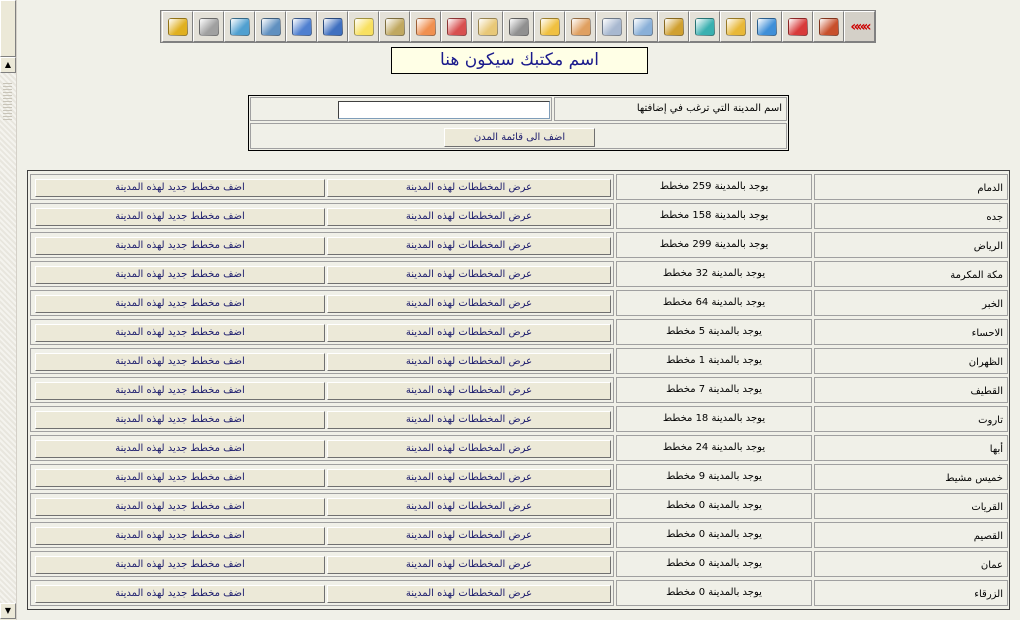 This screenshot has width=1020, height=620. I want to click on tools-button, so click(518, 26).